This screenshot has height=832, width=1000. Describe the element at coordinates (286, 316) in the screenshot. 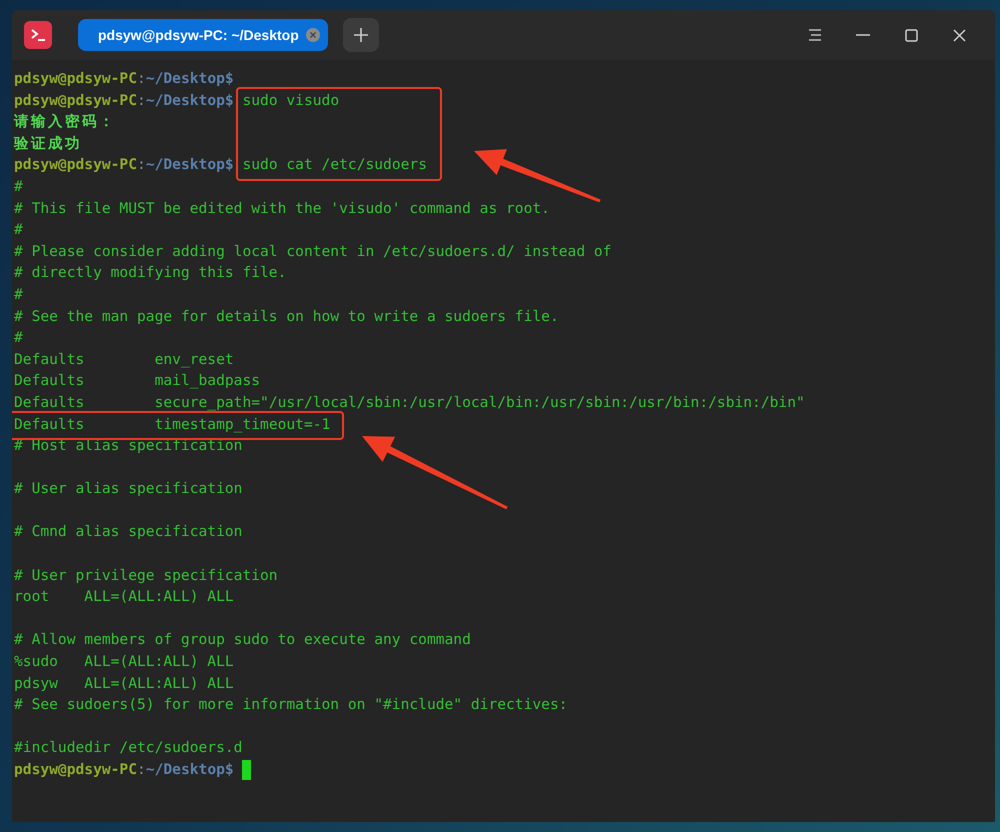

I see `terminal-output-line: # See the man page for details on how to write a sudoers file.` at that location.